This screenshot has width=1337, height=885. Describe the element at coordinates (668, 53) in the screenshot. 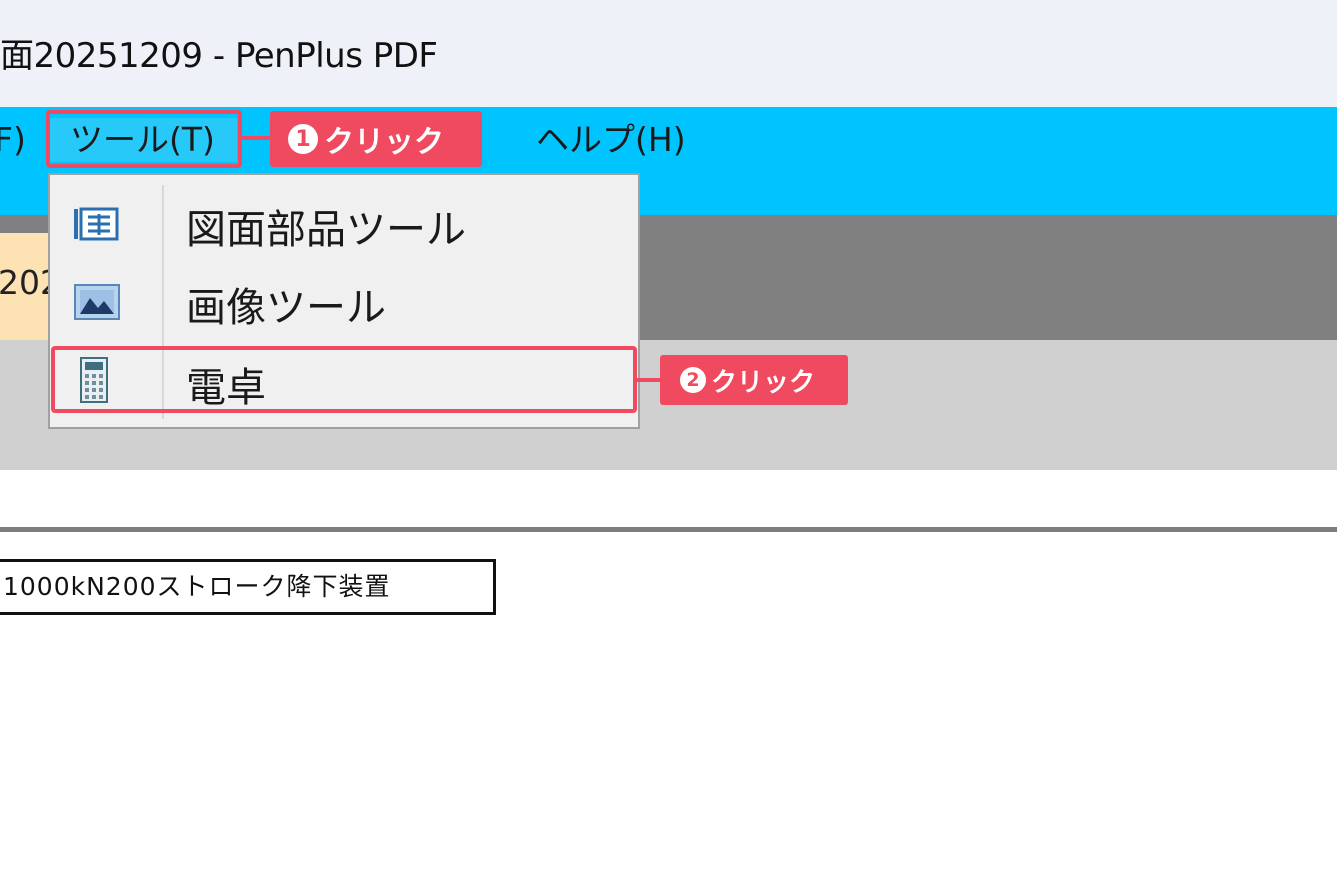

I see `title-bar: 面20251209 - PenPlus PDF` at that location.